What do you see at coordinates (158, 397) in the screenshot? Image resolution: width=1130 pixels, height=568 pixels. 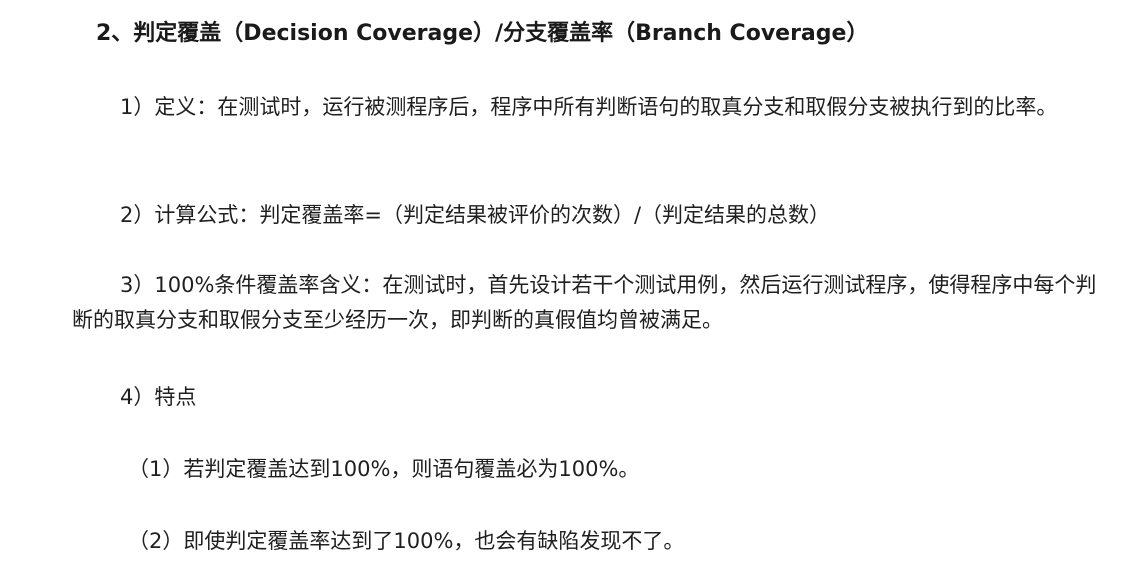 I see `features-heading-paragraph: 4）特点` at bounding box center [158, 397].